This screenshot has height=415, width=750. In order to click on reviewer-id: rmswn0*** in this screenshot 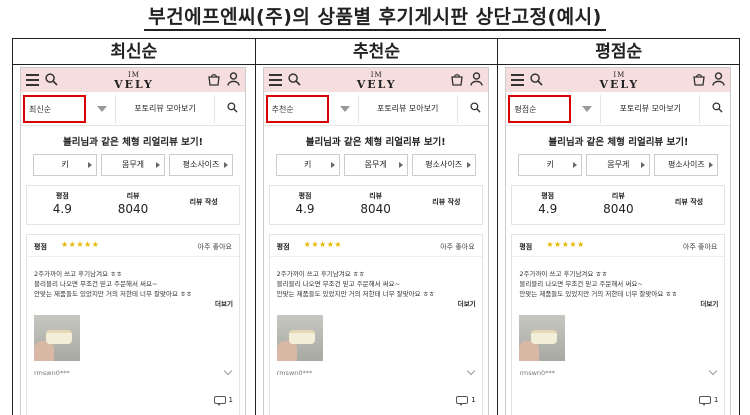, I will do `click(294, 373)`.